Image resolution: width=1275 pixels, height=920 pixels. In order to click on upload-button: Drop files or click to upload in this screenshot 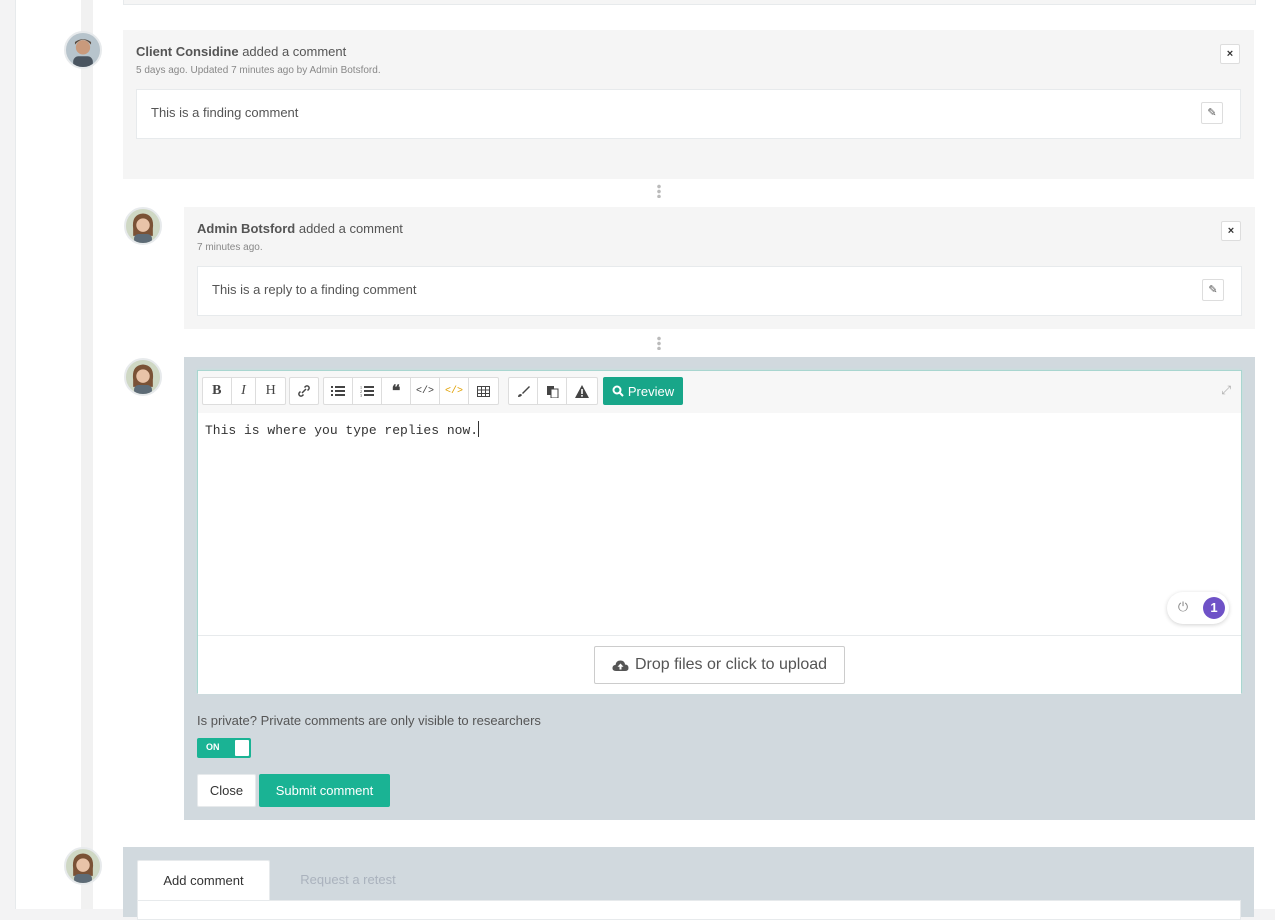, I will do `click(719, 665)`.